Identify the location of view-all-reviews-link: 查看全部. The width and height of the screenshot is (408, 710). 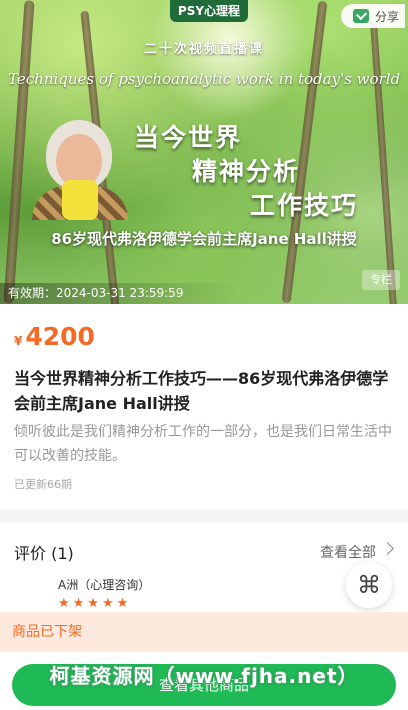
(348, 552).